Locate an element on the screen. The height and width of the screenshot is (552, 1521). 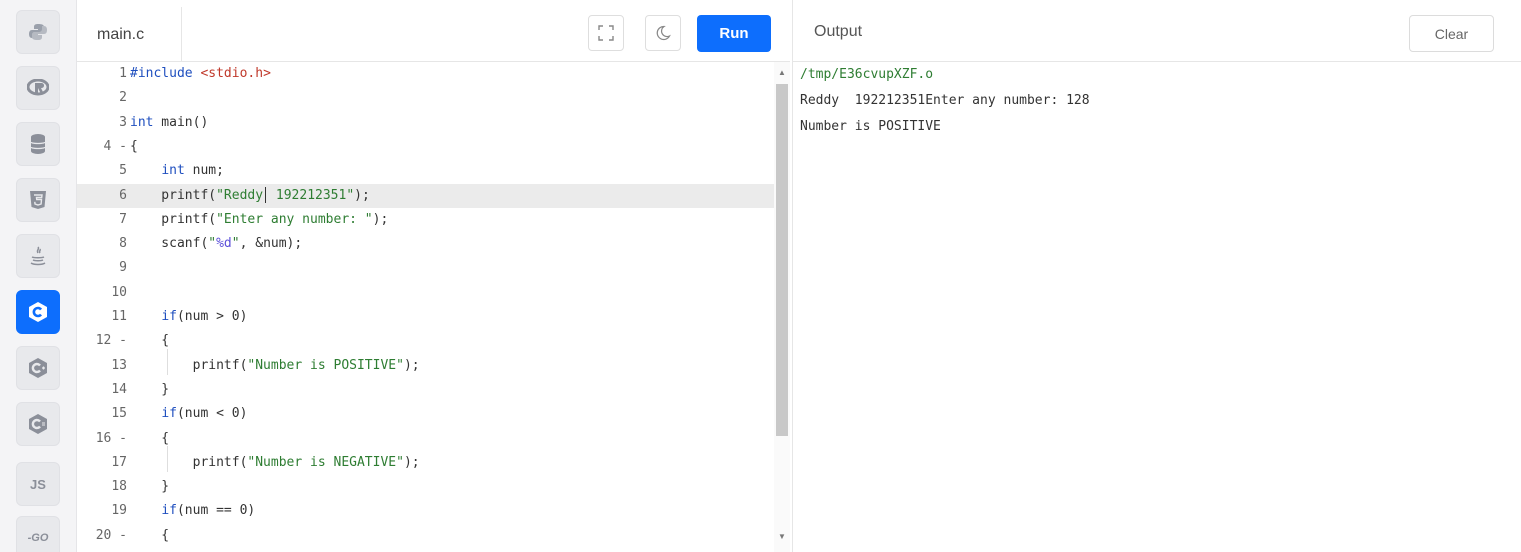
r-icon is located at coordinates (38, 87).